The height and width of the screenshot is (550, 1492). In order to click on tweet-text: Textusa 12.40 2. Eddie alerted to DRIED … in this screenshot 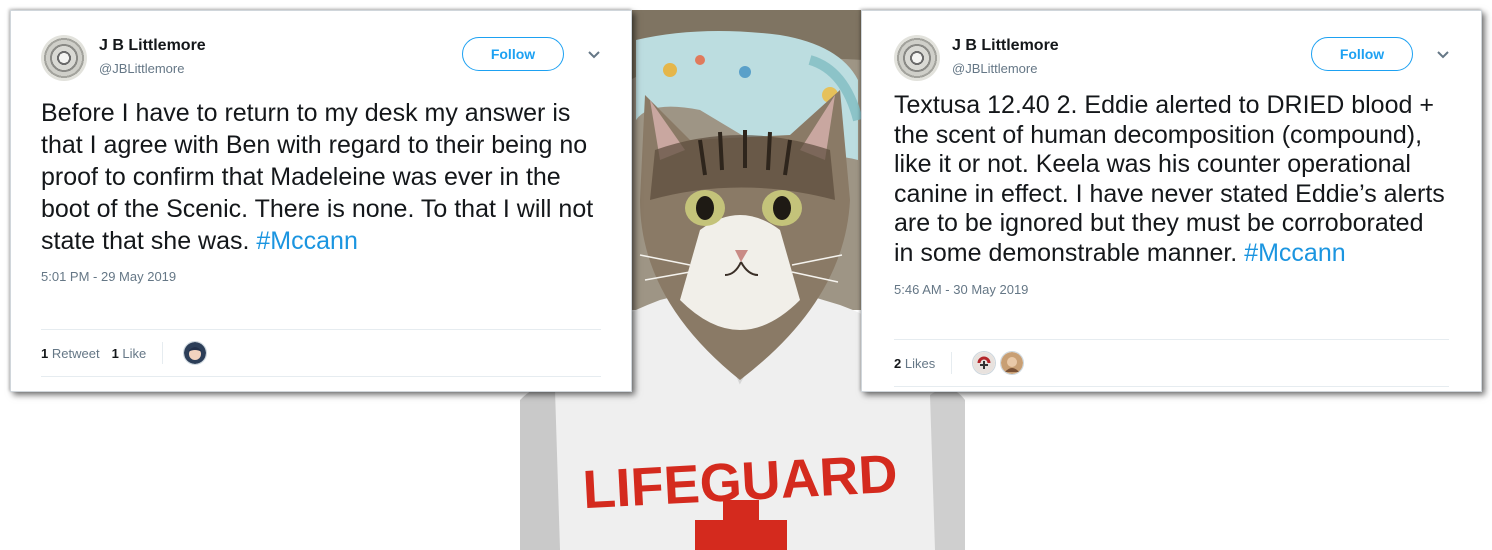, I will do `click(1171, 179)`.